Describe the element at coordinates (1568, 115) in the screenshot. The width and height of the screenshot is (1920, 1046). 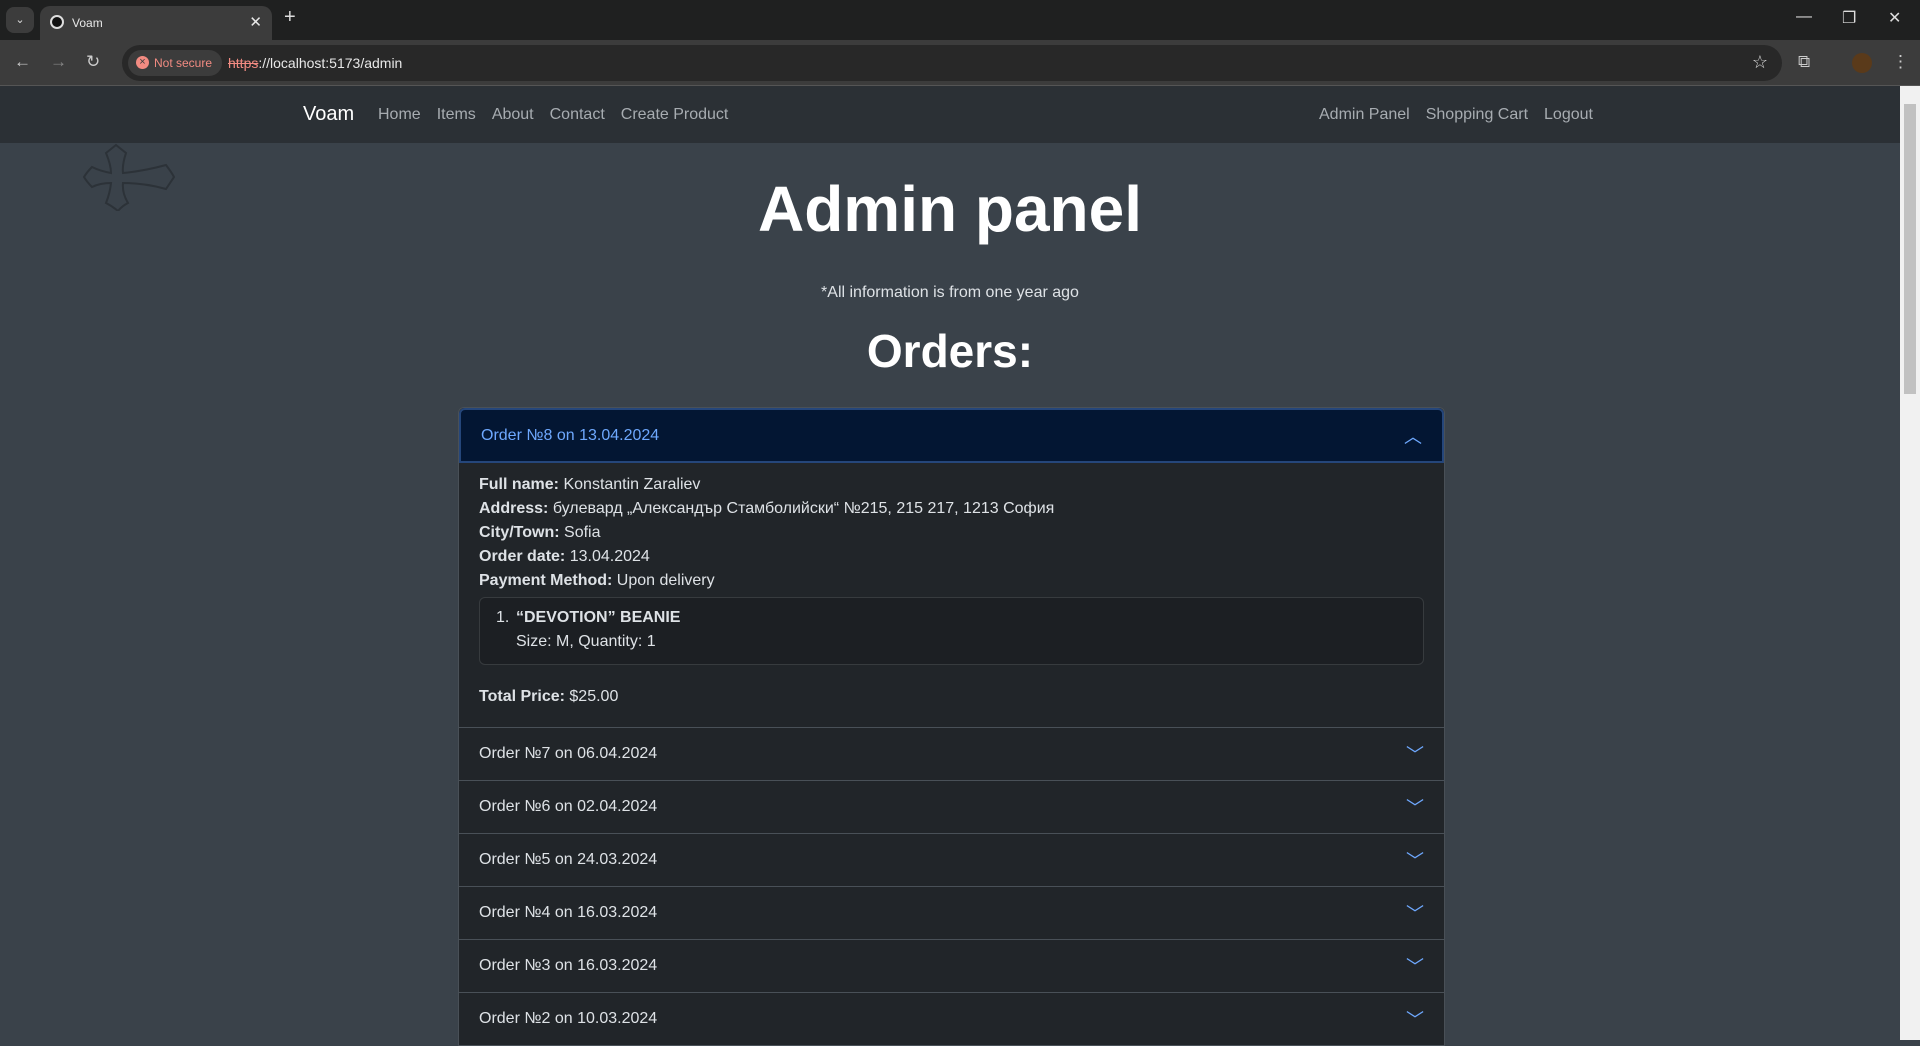
I see `nav-logout: Logout` at that location.